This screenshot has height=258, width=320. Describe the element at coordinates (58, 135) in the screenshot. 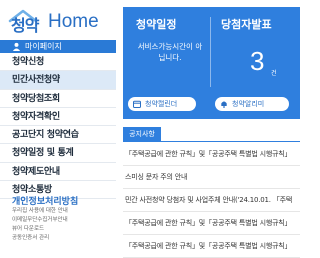

I see `sidebar-item-apply-practice: 공고단지 청약연습` at that location.